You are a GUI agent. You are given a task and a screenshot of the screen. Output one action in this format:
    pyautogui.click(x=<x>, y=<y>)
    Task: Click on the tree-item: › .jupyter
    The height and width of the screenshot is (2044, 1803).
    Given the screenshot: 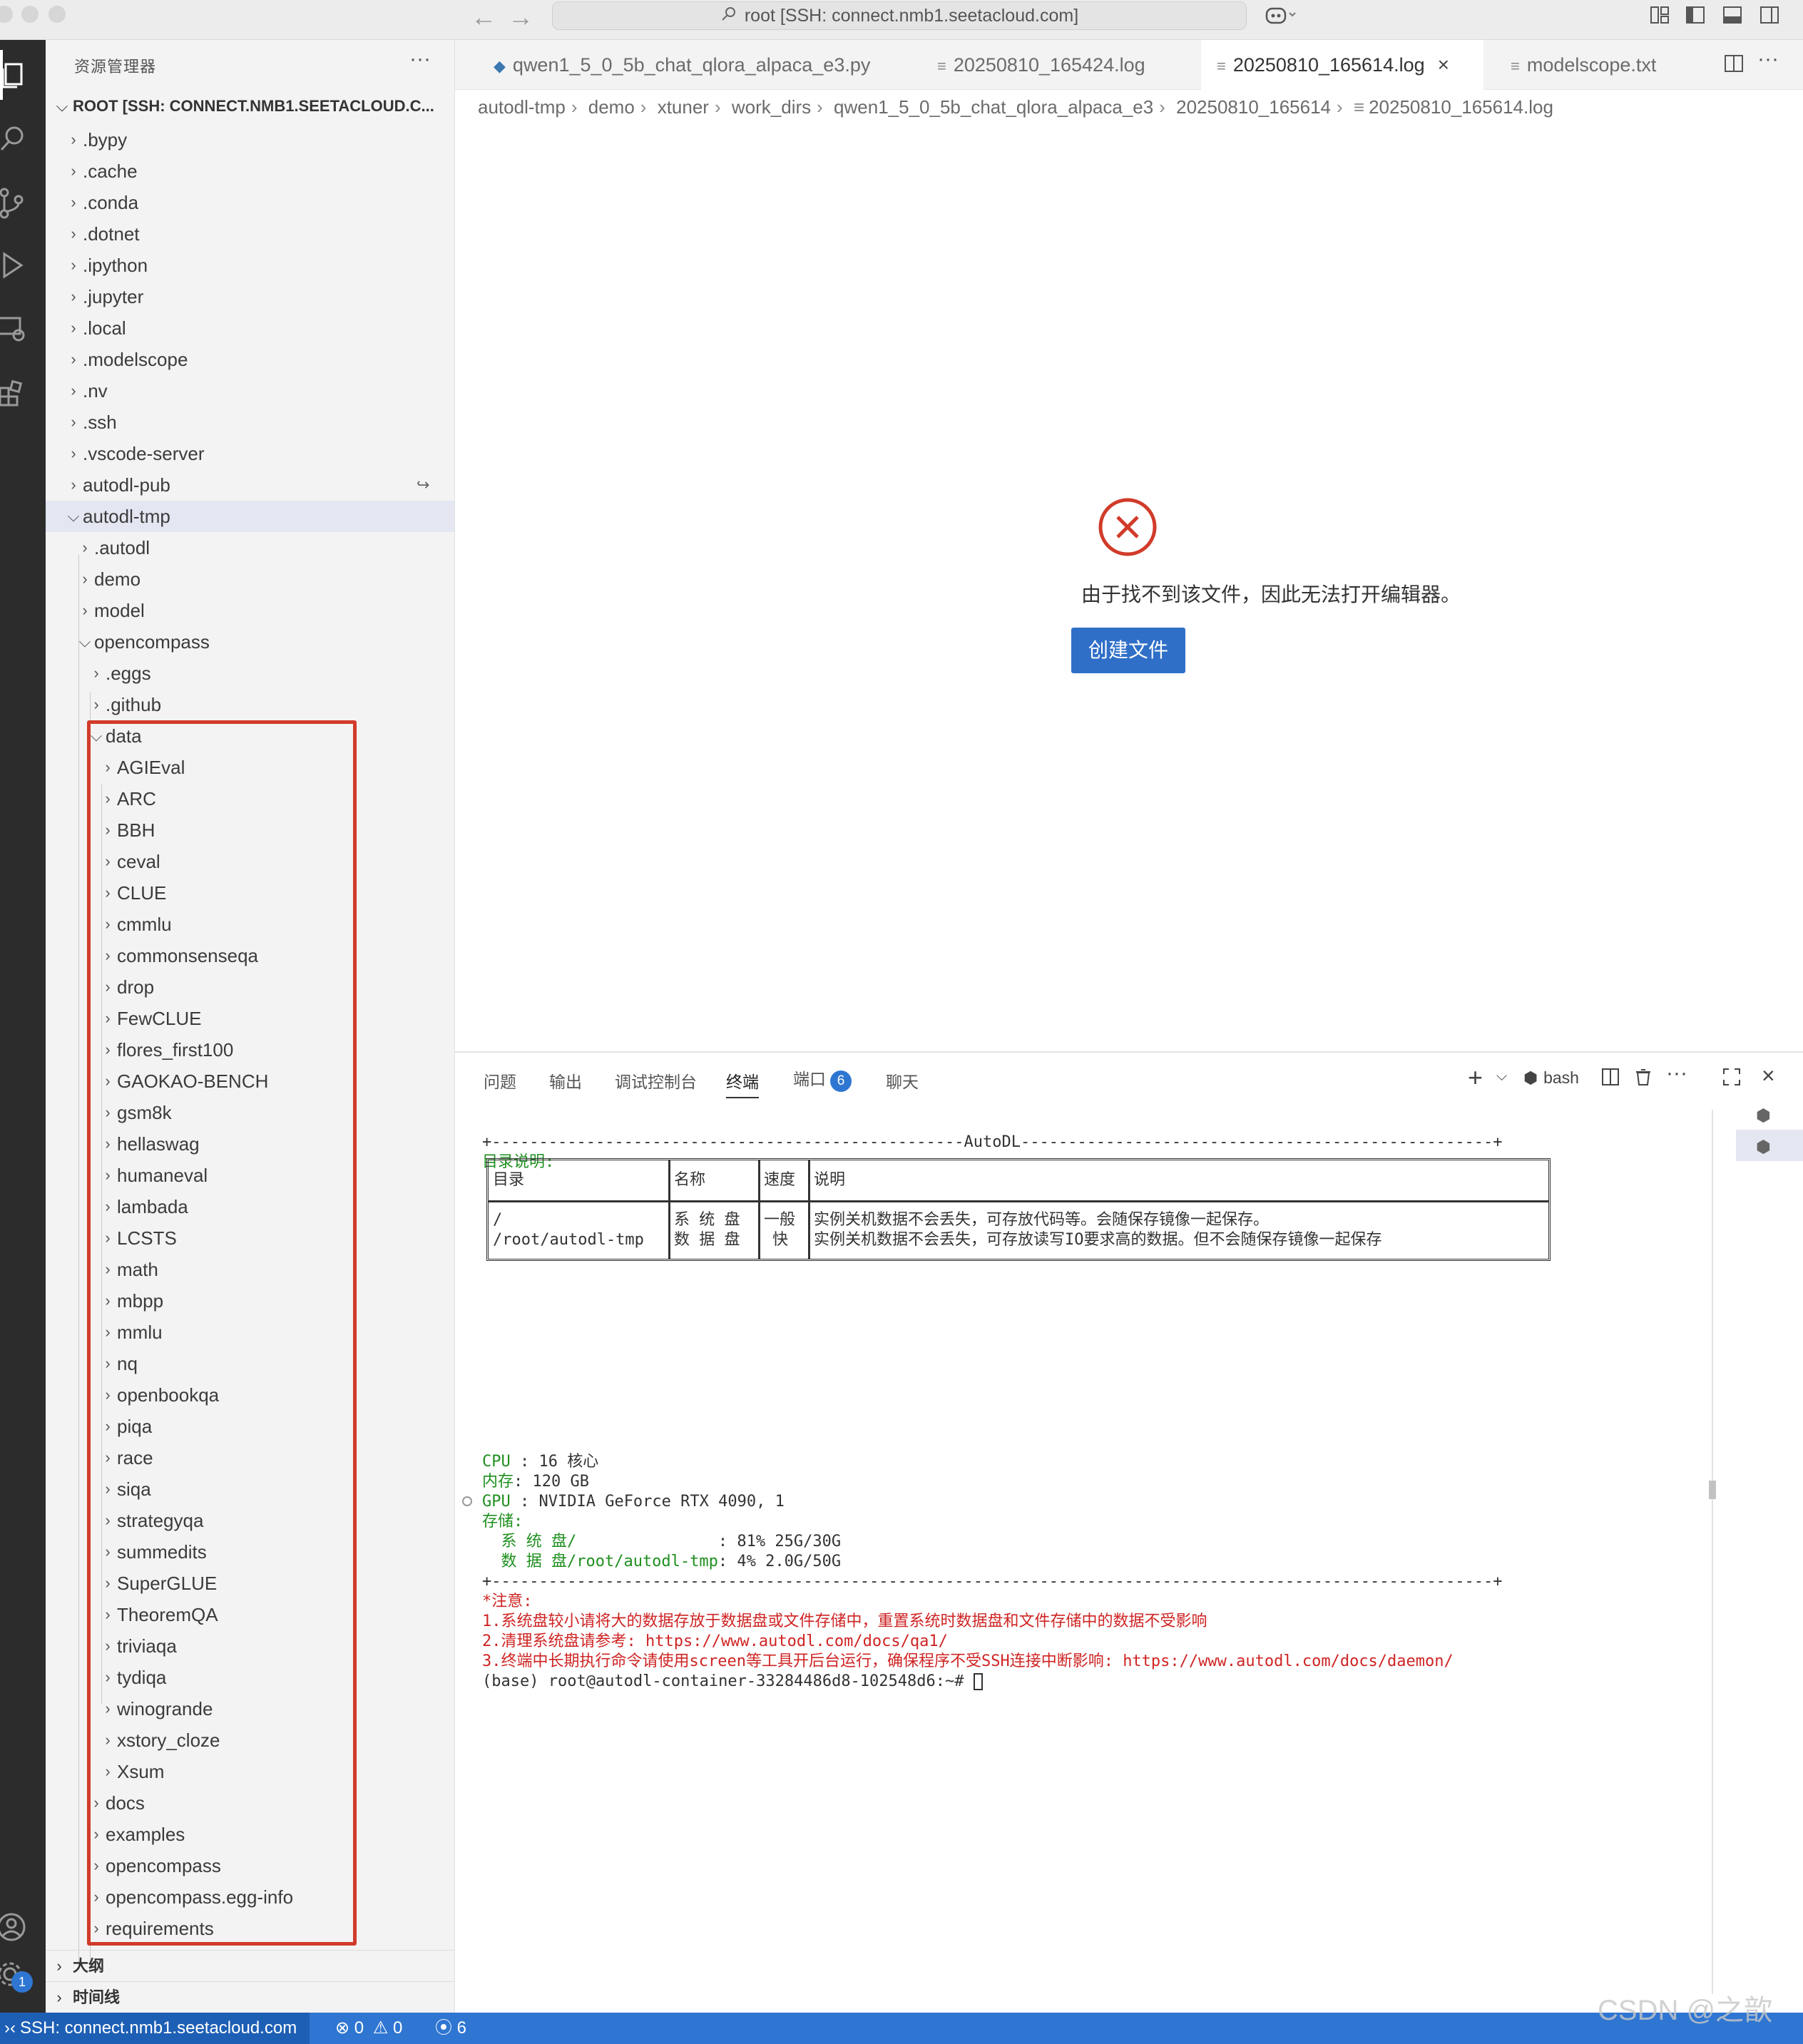 What is the action you would take?
    pyautogui.click(x=250, y=296)
    